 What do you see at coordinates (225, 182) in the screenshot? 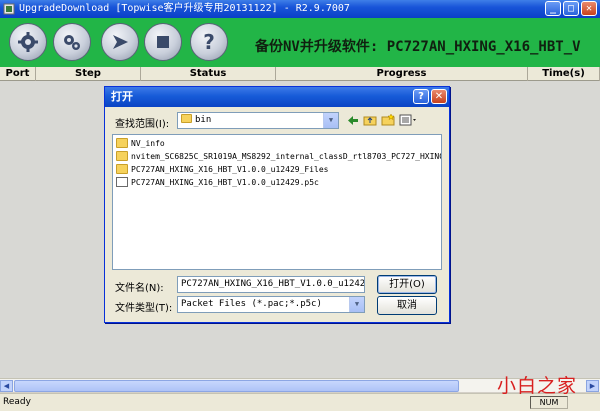
I see `file-name: PC727AN_HXING_X16_HBT_V1.0.0_u12429.p5c` at bounding box center [225, 182].